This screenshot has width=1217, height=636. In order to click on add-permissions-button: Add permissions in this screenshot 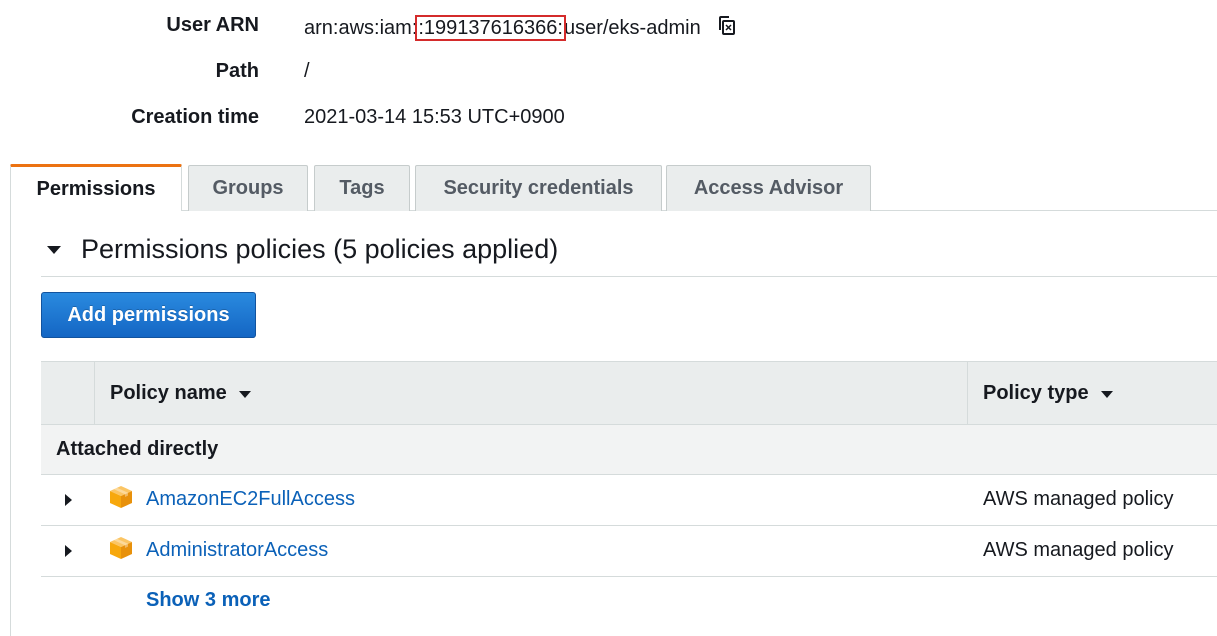, I will do `click(148, 315)`.